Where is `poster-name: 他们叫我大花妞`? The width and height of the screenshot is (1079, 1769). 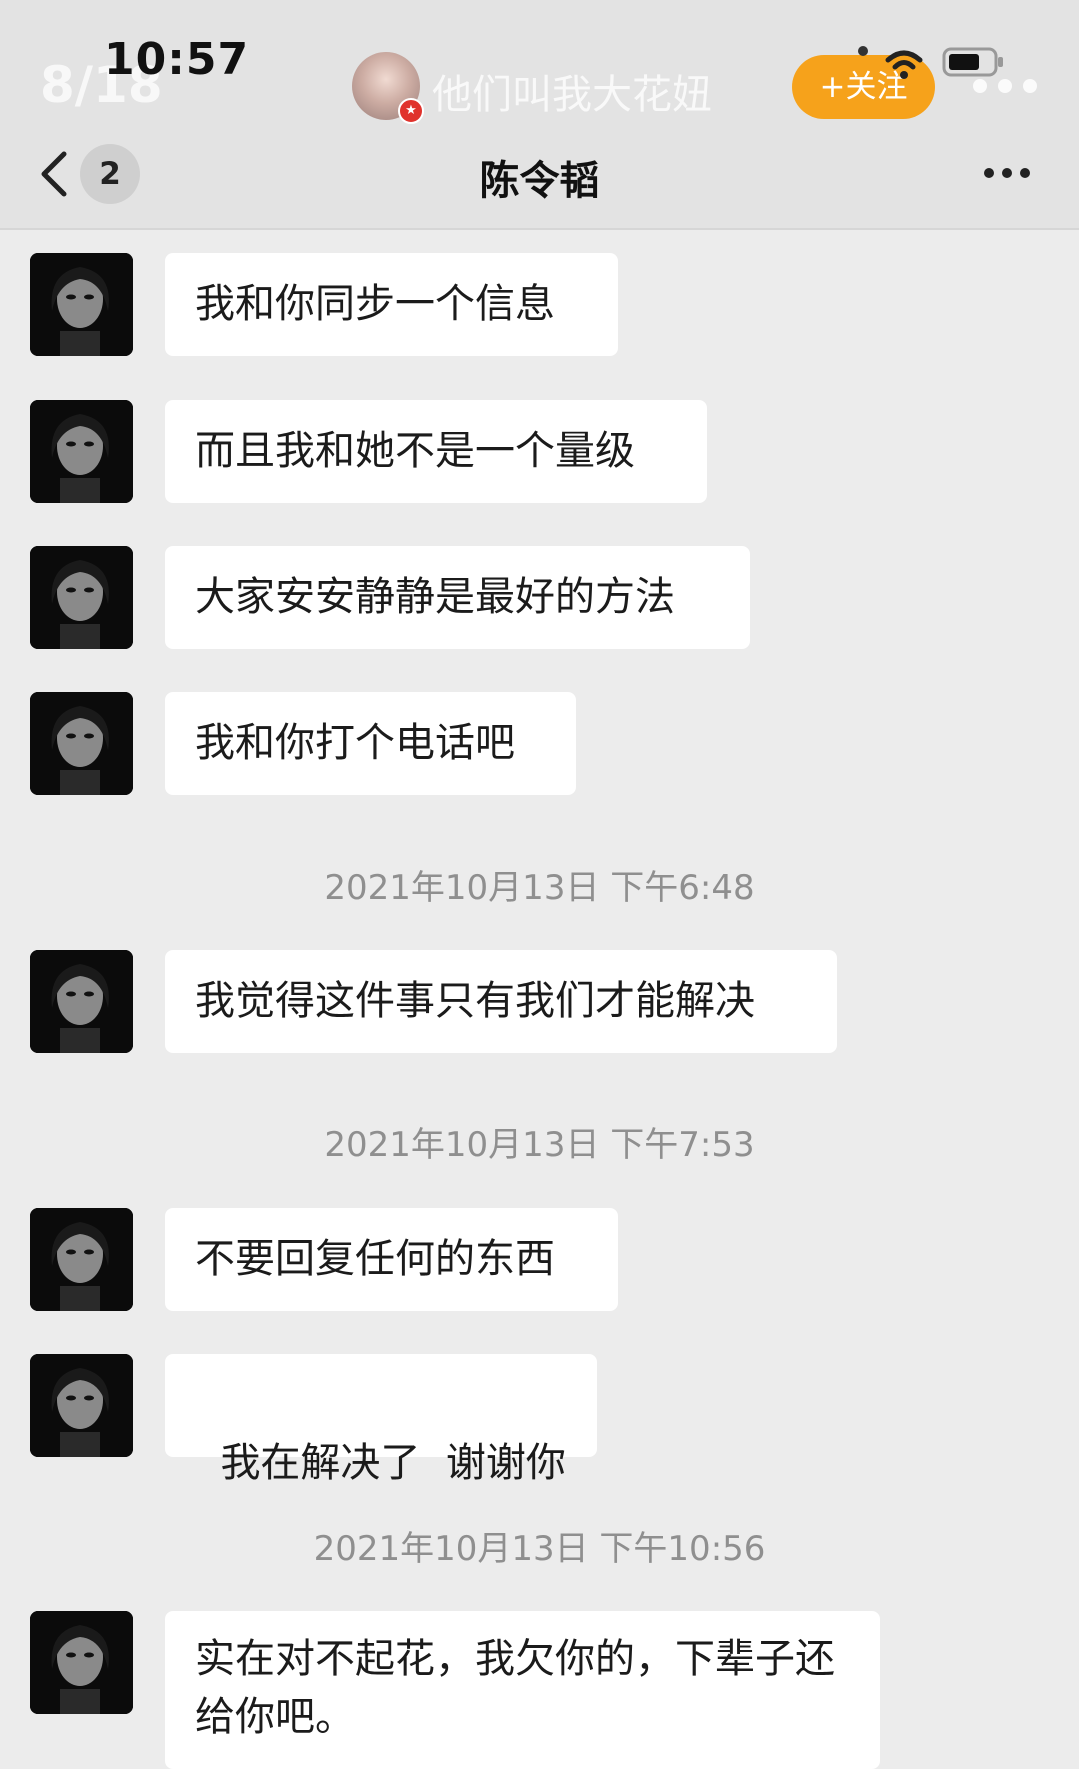 poster-name: 他们叫我大花妞 is located at coordinates (572, 91).